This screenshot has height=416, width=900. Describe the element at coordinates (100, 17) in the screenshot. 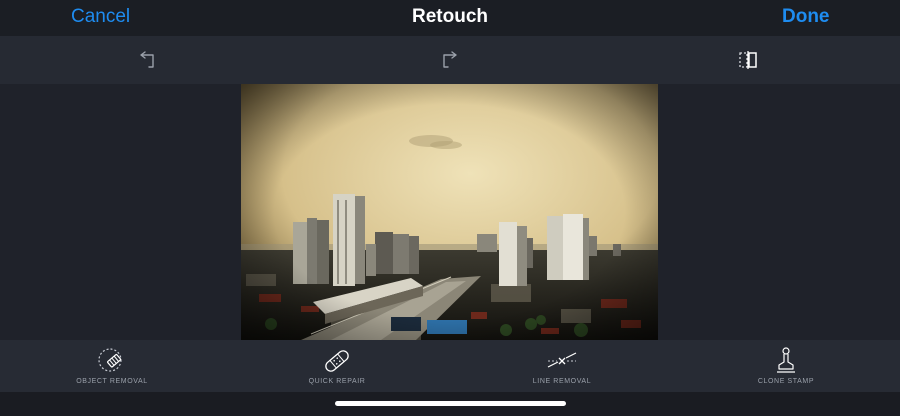

I see `cancel-button: Cancel` at that location.